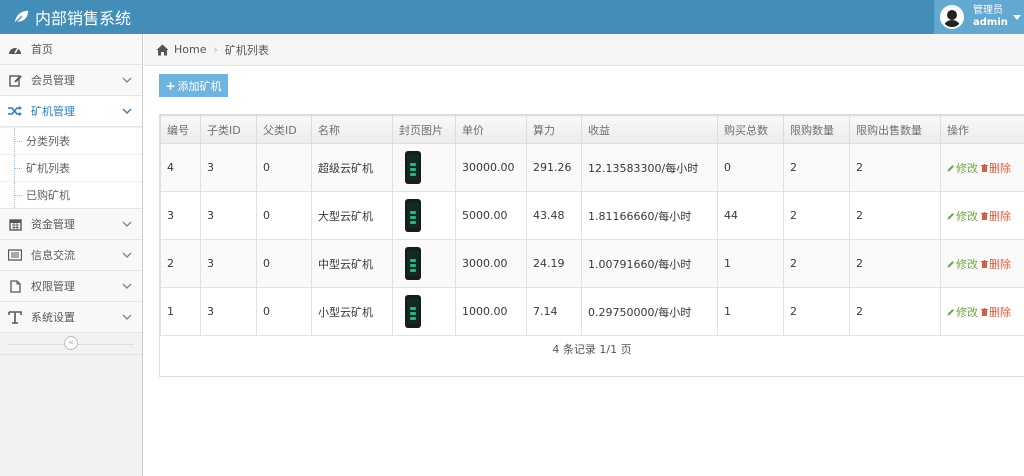  What do you see at coordinates (988, 10) in the screenshot?
I see `user-role: 管理员` at bounding box center [988, 10].